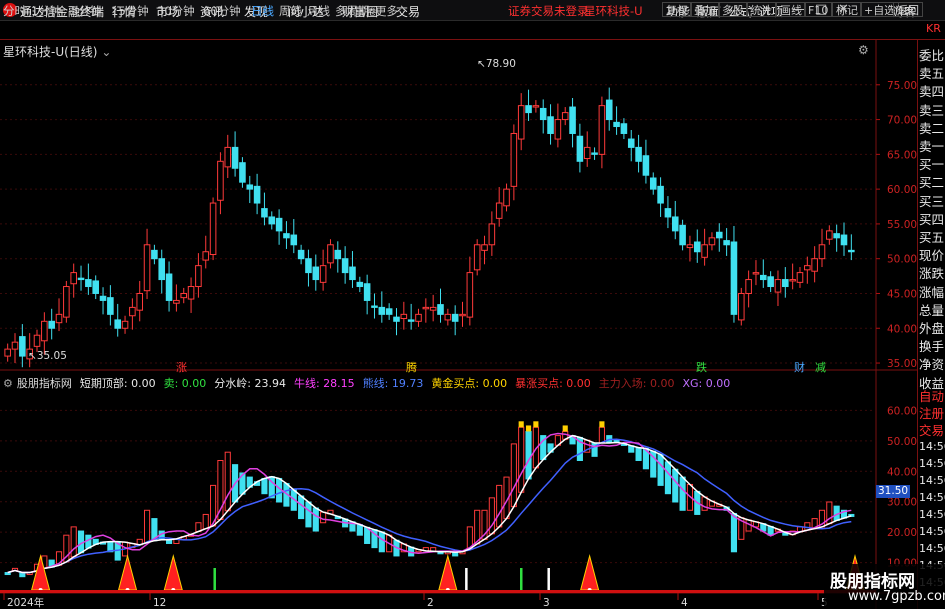  Describe the element at coordinates (86, 11) in the screenshot. I see `period-5min: 5分钟` at that location.